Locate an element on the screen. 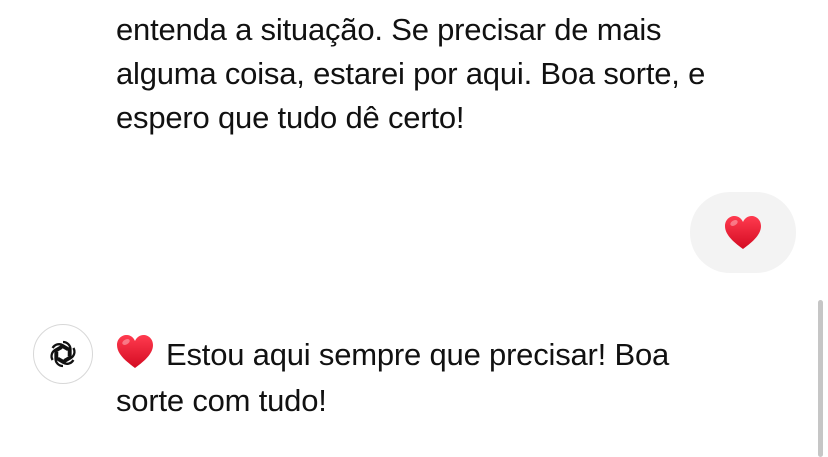 The image size is (828, 457). openai-logo-icon is located at coordinates (63, 354).